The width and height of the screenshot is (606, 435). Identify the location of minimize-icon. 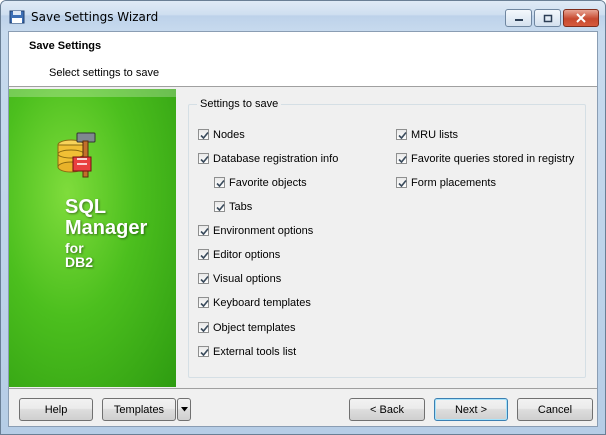
(518, 20).